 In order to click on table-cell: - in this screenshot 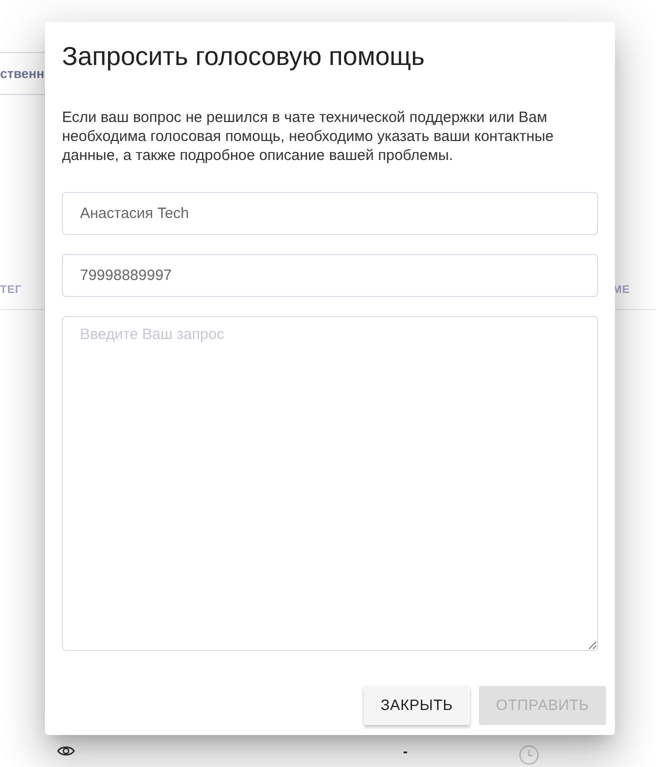, I will do `click(405, 751)`.